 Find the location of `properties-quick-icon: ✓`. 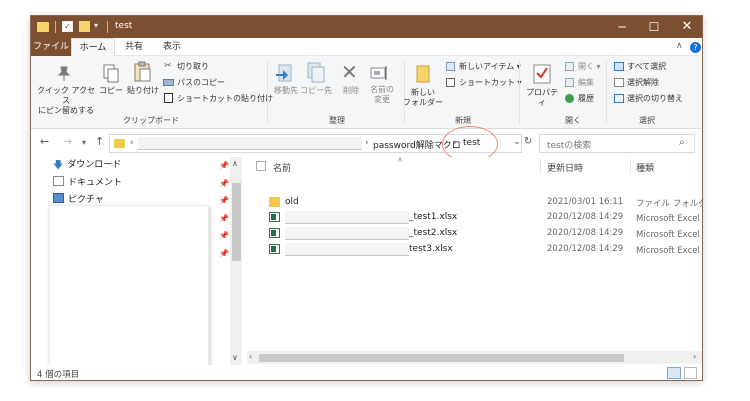

properties-quick-icon: ✓ is located at coordinates (67, 26).